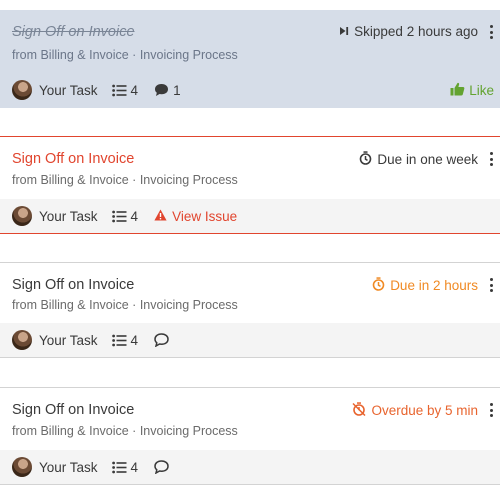 The height and width of the screenshot is (500, 500). What do you see at coordinates (457, 90) in the screenshot?
I see `thumbs-up-icon` at bounding box center [457, 90].